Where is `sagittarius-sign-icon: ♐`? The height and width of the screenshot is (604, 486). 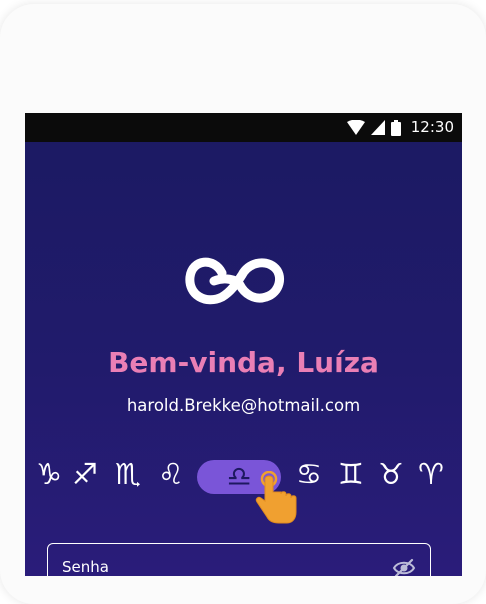 sagittarius-sign-icon: ♐ is located at coordinates (85, 474).